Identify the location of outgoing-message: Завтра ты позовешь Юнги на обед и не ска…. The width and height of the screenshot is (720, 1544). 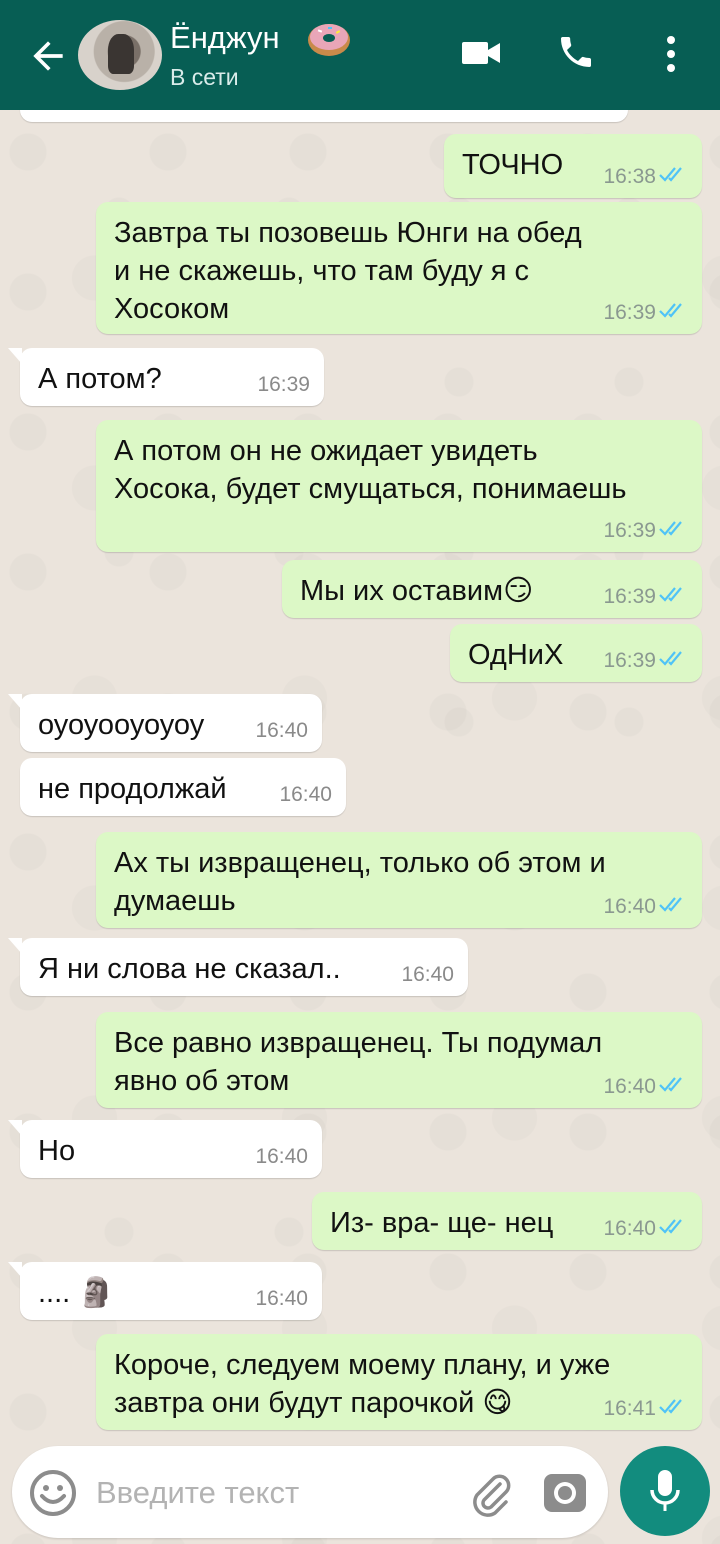
(399, 268).